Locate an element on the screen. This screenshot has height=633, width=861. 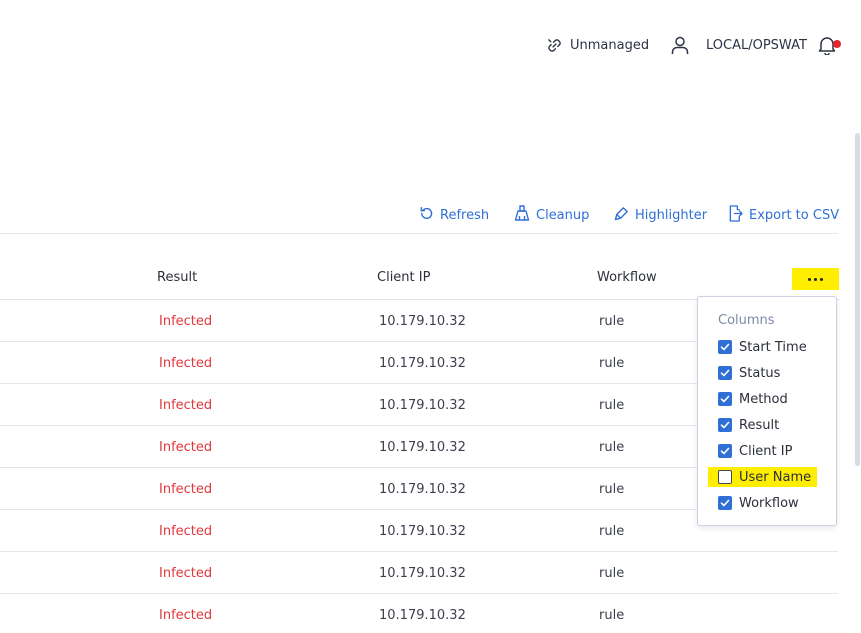
column-option-label: Method is located at coordinates (763, 399).